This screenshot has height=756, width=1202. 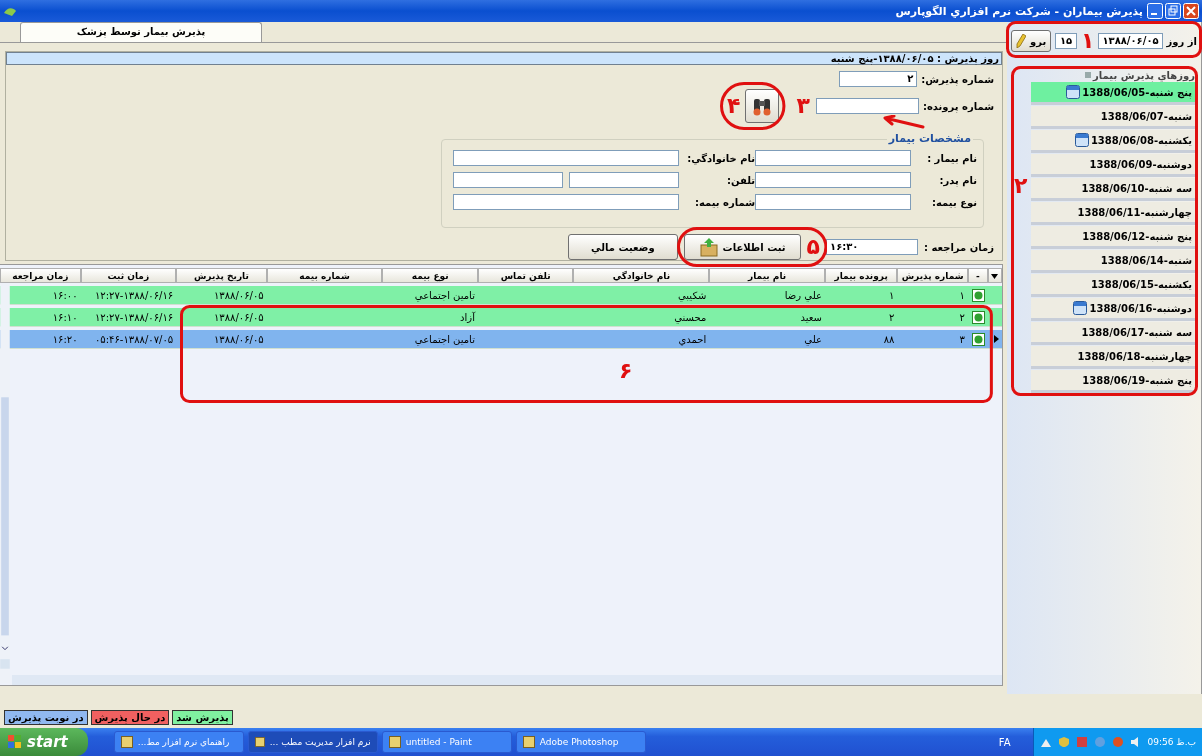 What do you see at coordinates (958, 106) in the screenshot?
I see `field-label: شماره پرونده:` at bounding box center [958, 106].